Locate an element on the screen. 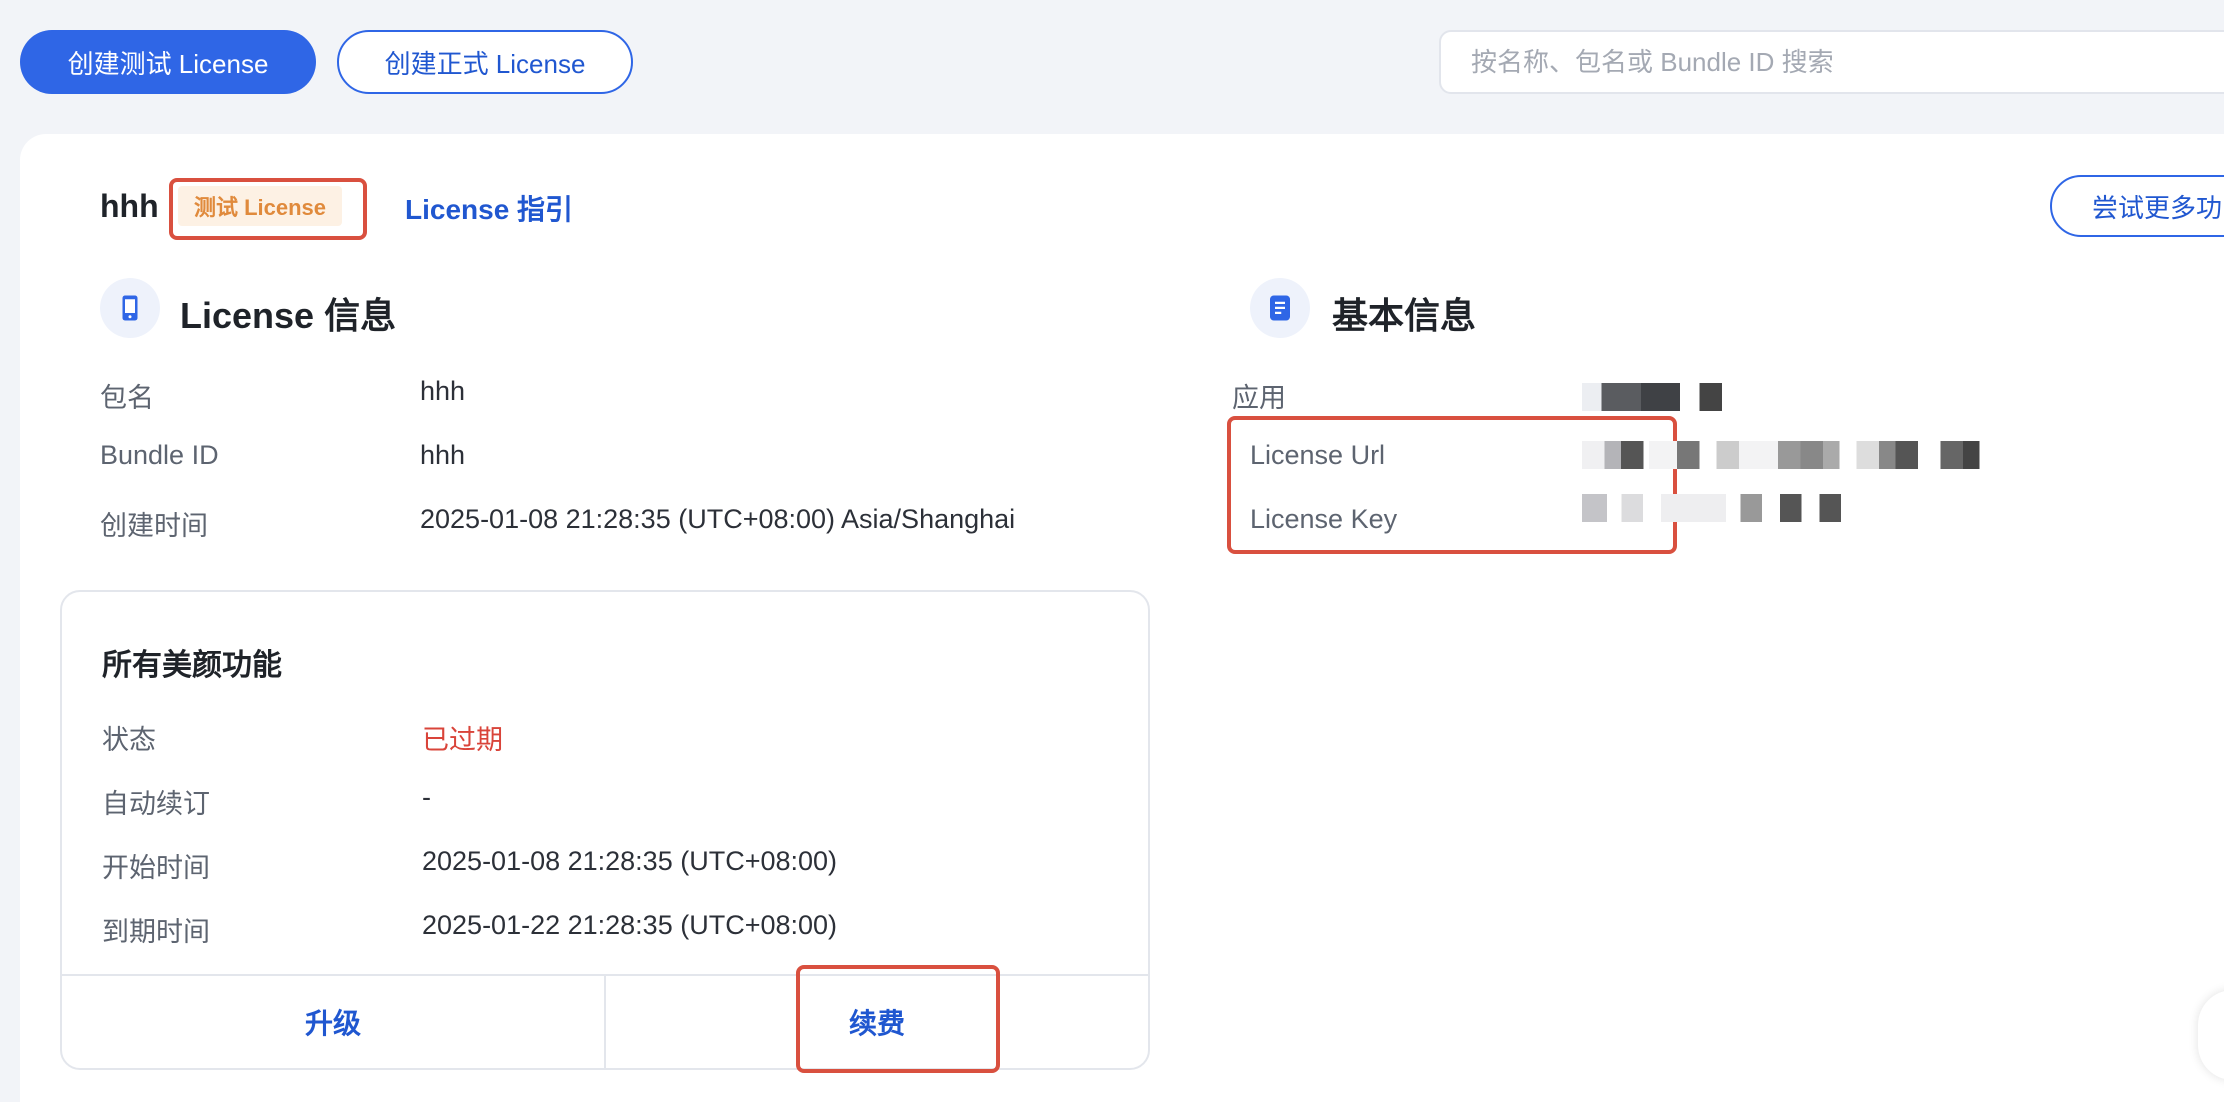  document-icon is located at coordinates (1280, 308).